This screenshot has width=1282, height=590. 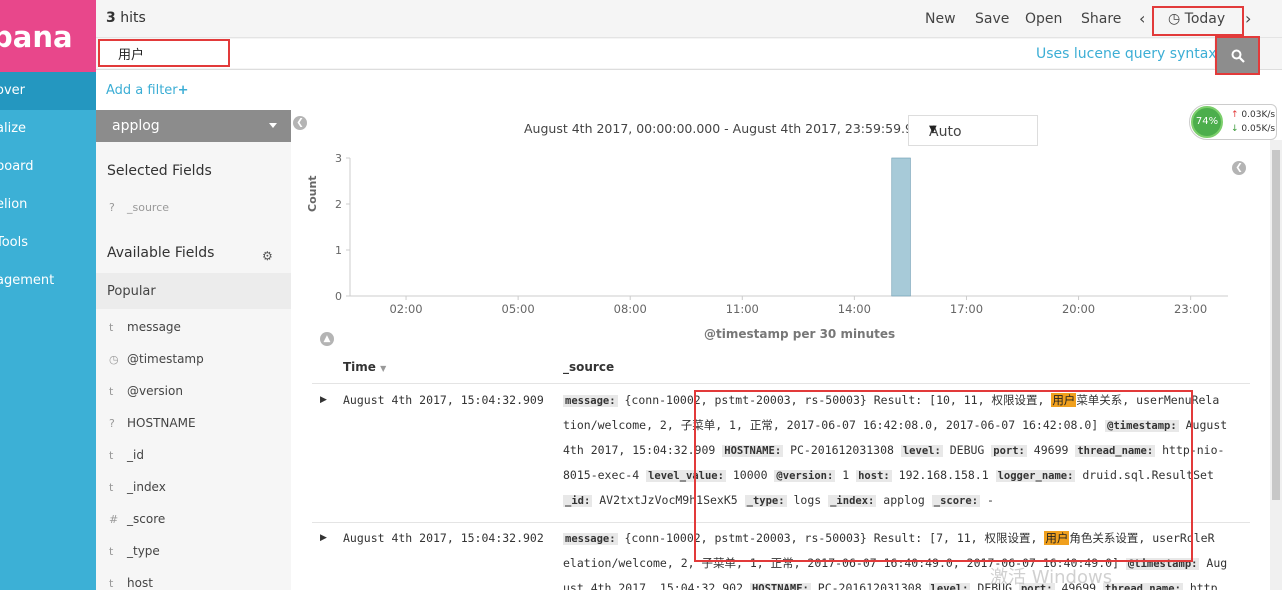 What do you see at coordinates (1143, 586) in the screenshot?
I see `field-key: thread_name:` at bounding box center [1143, 586].